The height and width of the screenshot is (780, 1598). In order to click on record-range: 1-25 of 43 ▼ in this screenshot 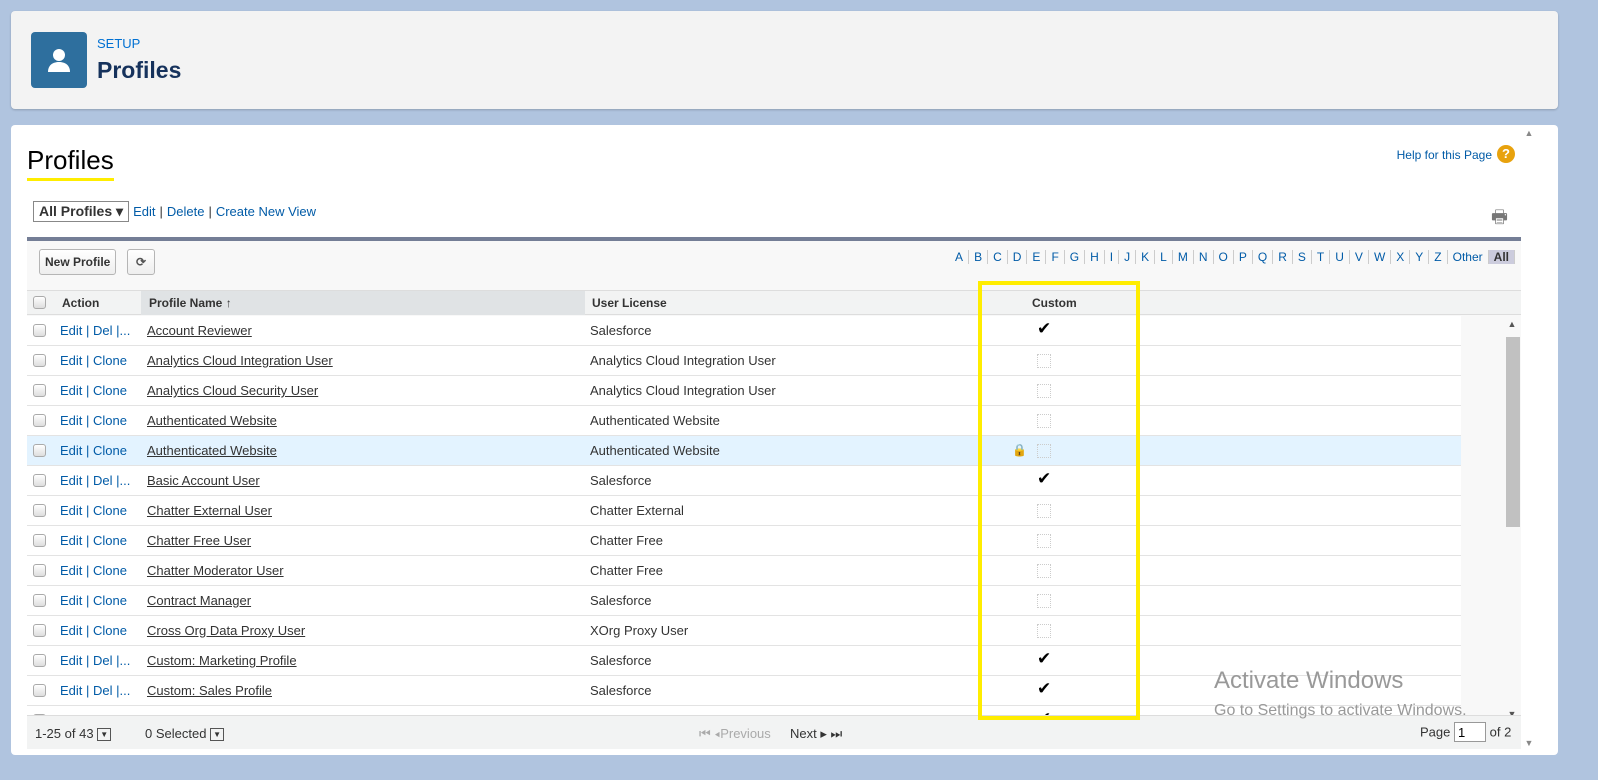, I will do `click(73, 734)`.